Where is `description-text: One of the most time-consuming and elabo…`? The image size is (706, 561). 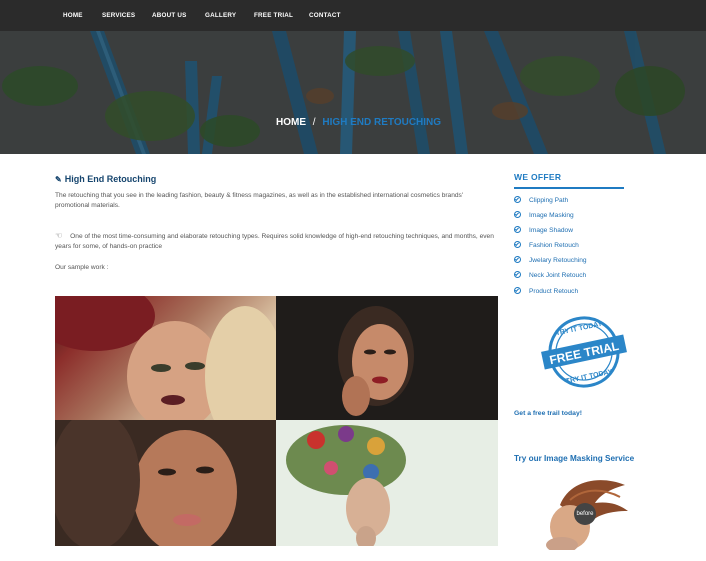 description-text: One of the most time-consuming and elabo… is located at coordinates (274, 241).